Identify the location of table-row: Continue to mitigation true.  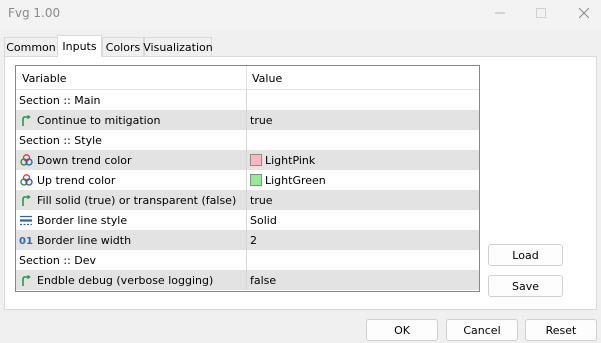
(247, 120).